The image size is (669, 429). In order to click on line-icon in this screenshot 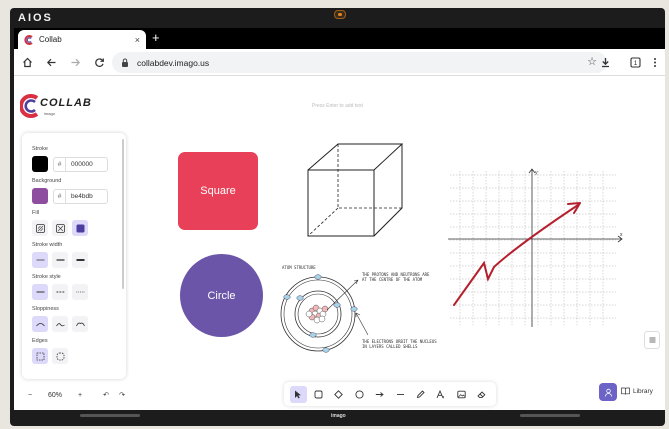, I will do `click(400, 394)`.